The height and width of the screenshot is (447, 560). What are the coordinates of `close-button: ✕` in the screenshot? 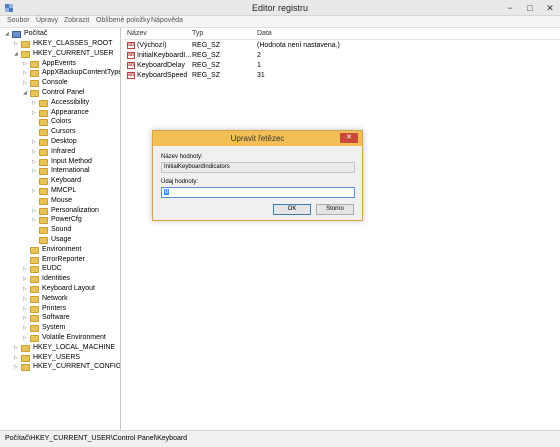 It's located at (550, 8).